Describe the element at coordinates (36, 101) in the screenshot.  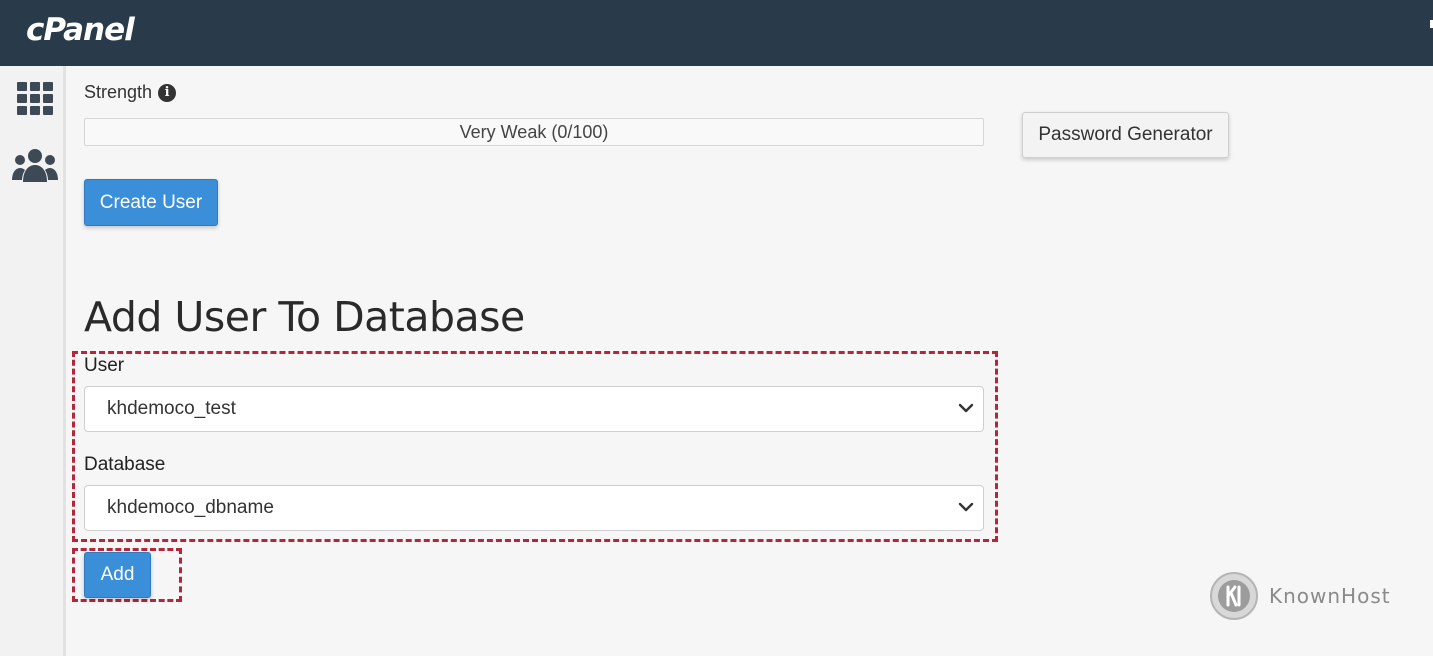
I see `apps-grid-icon` at that location.